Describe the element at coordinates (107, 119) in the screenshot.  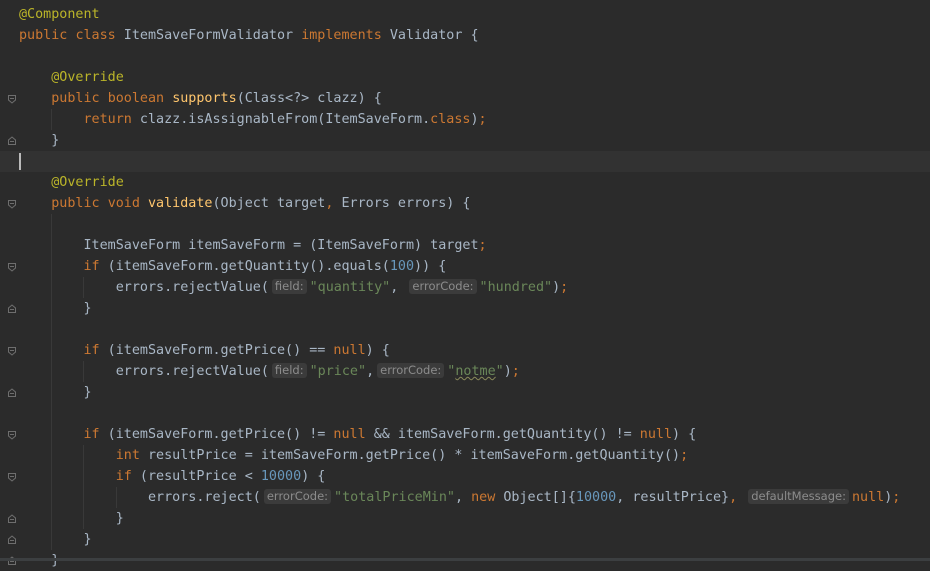
I see `code-token: return` at that location.